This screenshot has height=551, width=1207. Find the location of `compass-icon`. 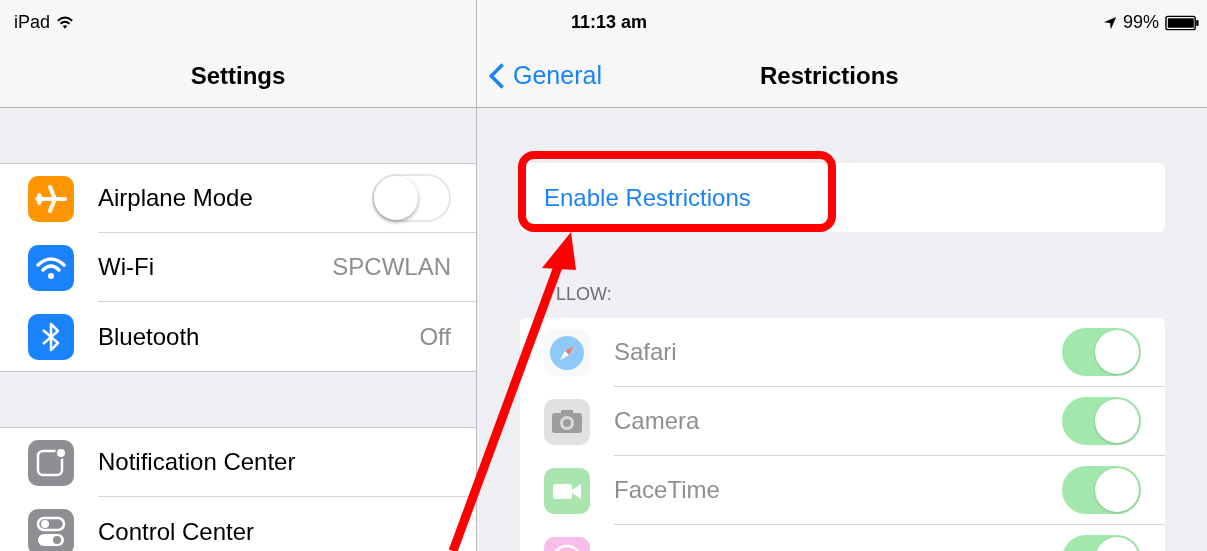

compass-icon is located at coordinates (567, 352).